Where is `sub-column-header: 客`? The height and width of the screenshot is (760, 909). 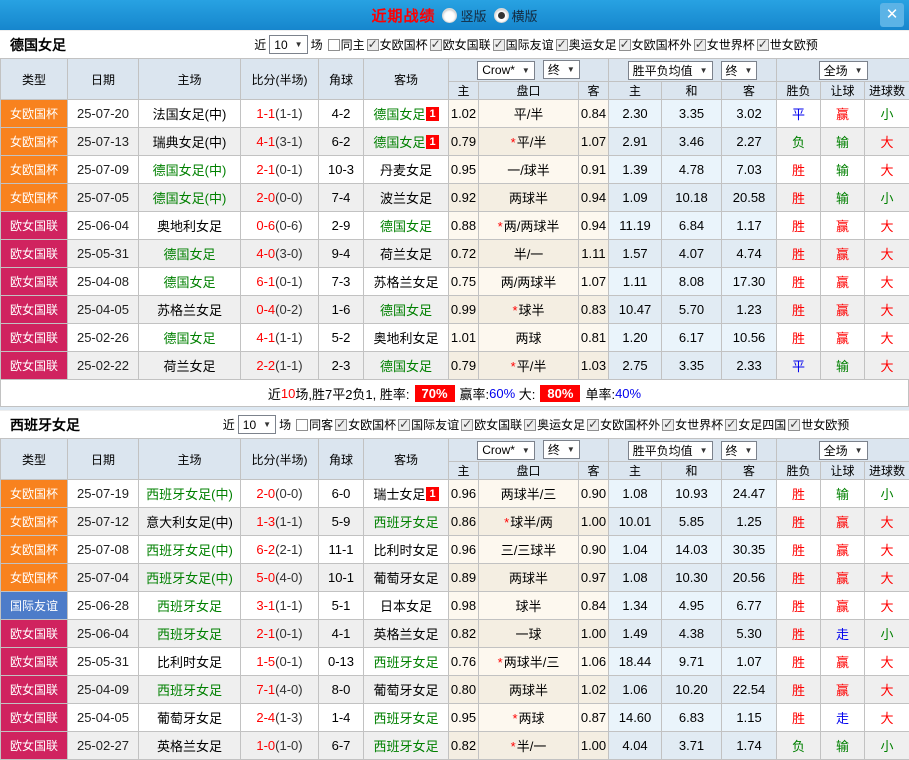
sub-column-header: 客 is located at coordinates (594, 471).